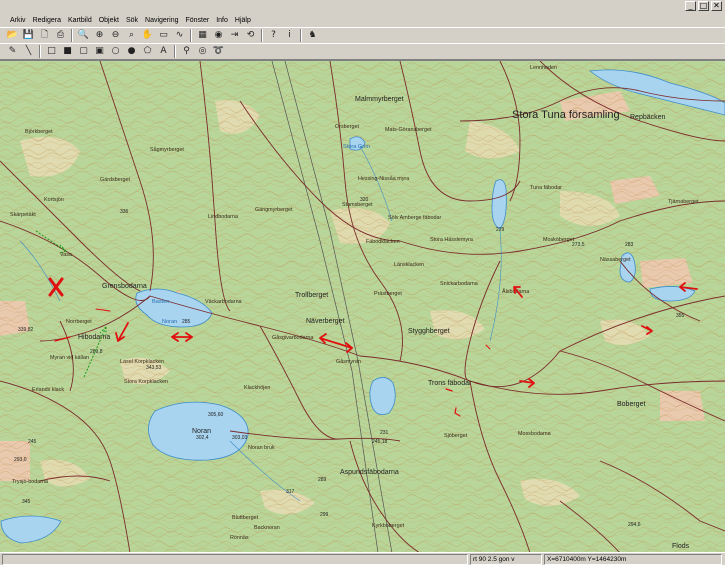  I want to click on rotate-icon: ⟲, so click(250, 35).